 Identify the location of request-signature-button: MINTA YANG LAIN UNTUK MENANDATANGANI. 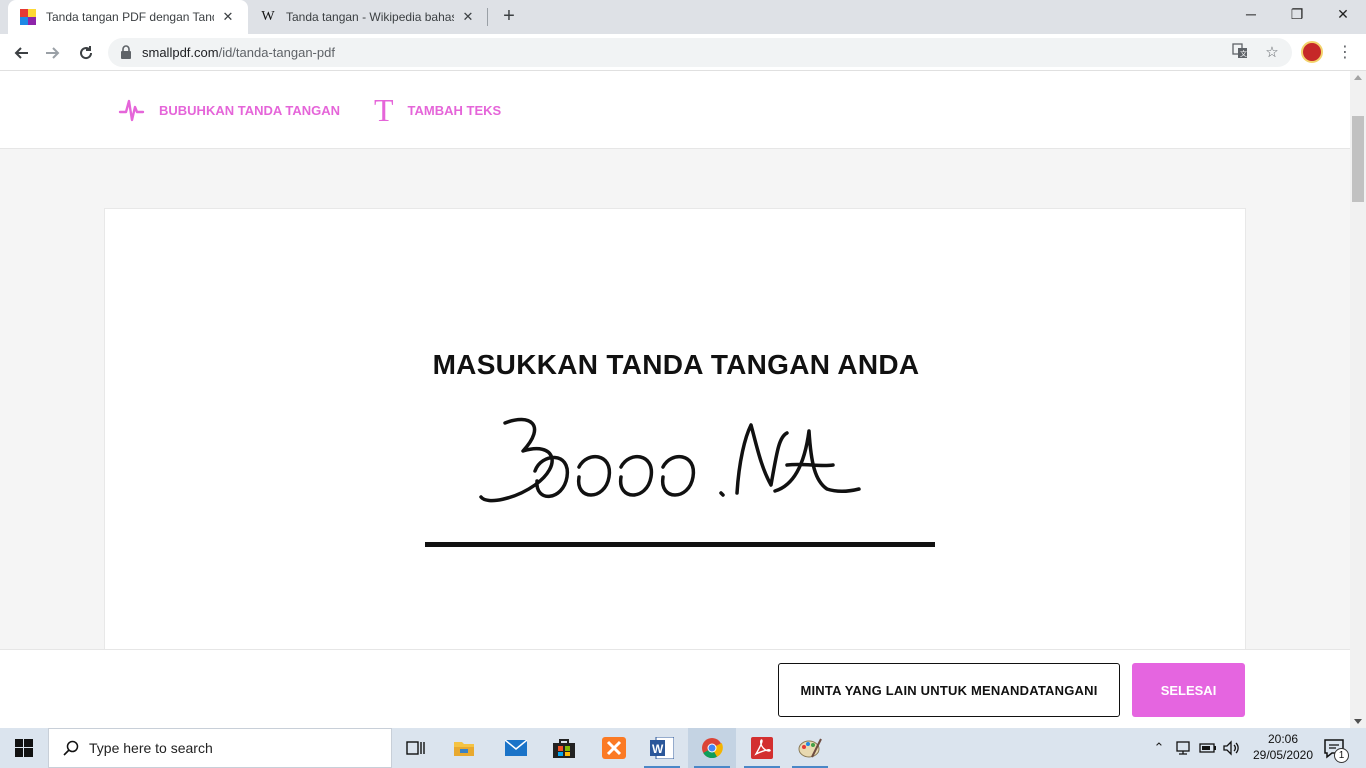
(949, 690).